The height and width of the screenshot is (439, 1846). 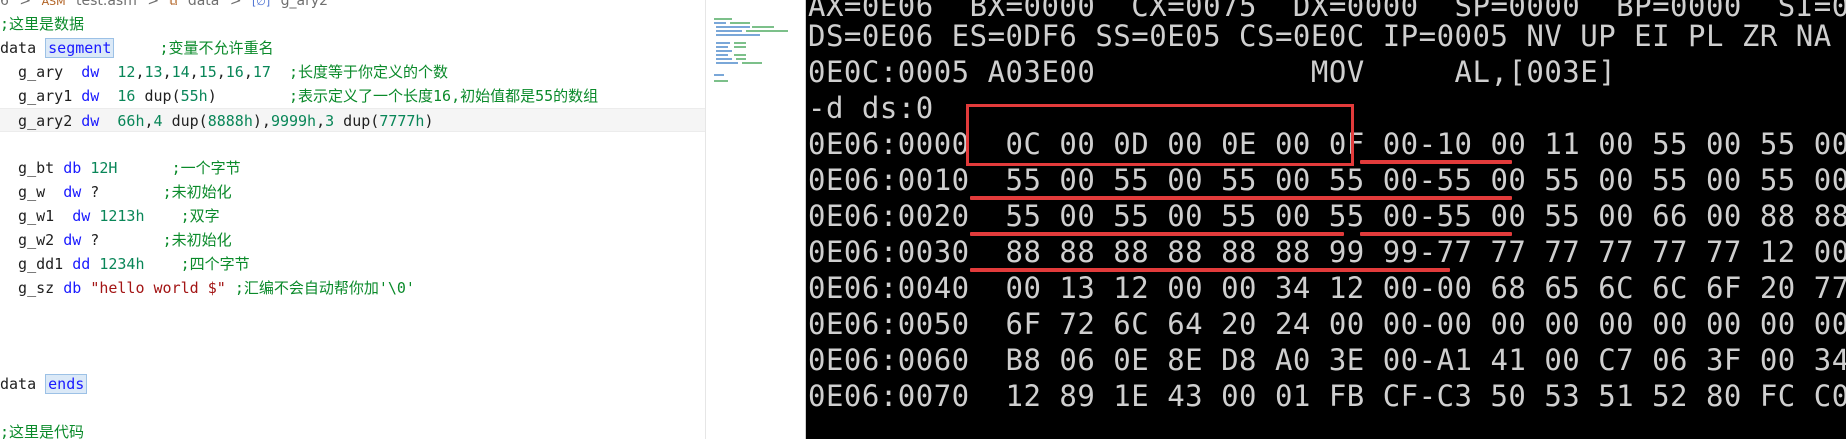 What do you see at coordinates (352, 384) in the screenshot?
I see `code-line: data ends` at bounding box center [352, 384].